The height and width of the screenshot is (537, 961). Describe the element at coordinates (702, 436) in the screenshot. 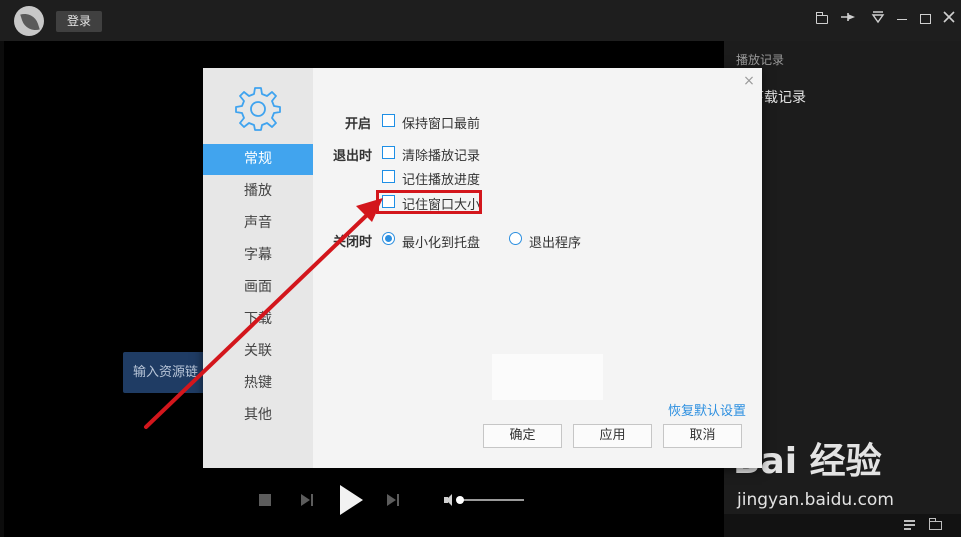

I see `cancel-button: 取消` at that location.